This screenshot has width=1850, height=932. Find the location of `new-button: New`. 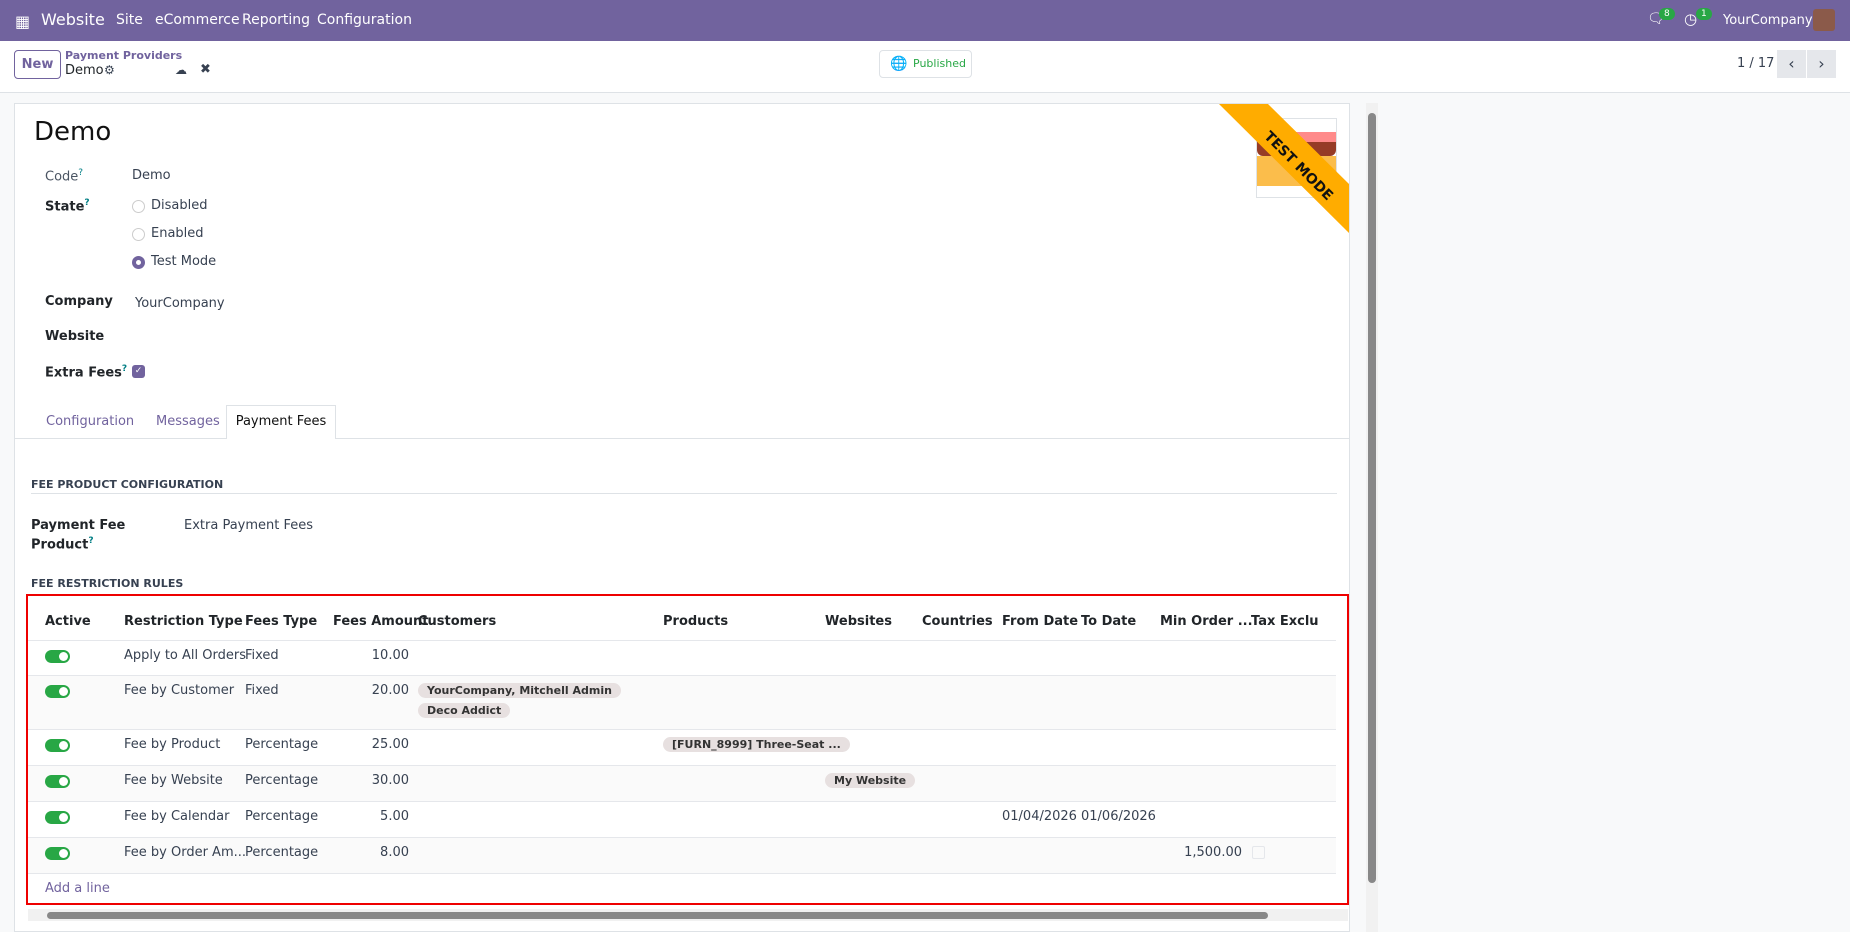

new-button: New is located at coordinates (37, 64).